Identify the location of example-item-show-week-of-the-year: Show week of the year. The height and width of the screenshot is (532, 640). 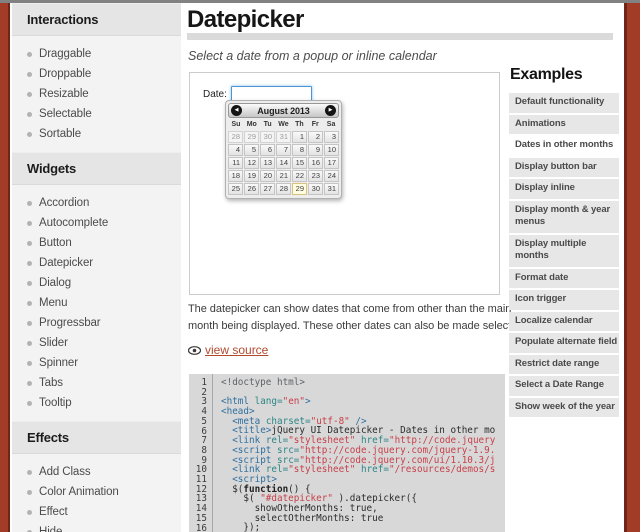
(564, 407).